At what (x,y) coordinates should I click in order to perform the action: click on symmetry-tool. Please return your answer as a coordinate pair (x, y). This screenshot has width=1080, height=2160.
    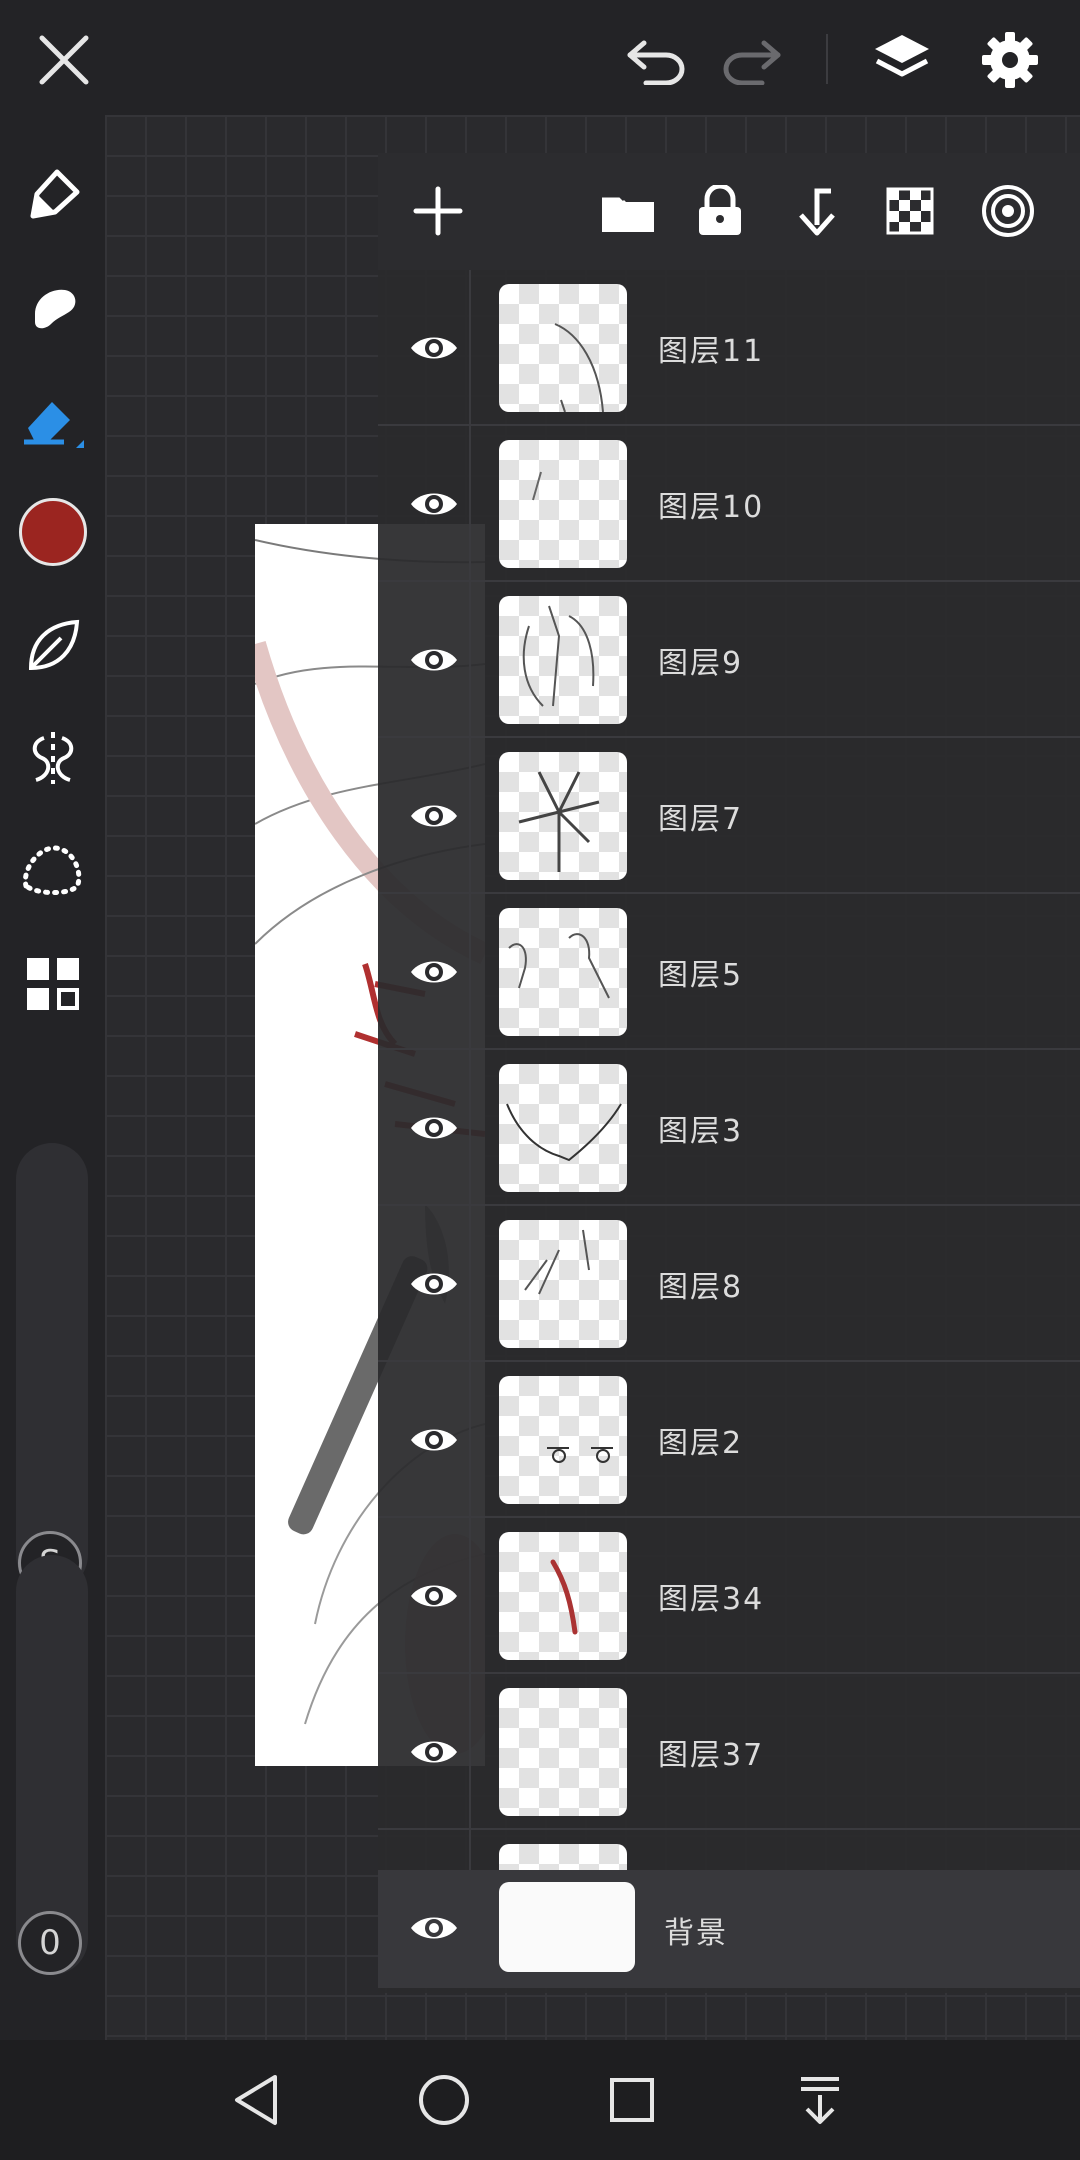
    Looking at the image, I should click on (52, 757).